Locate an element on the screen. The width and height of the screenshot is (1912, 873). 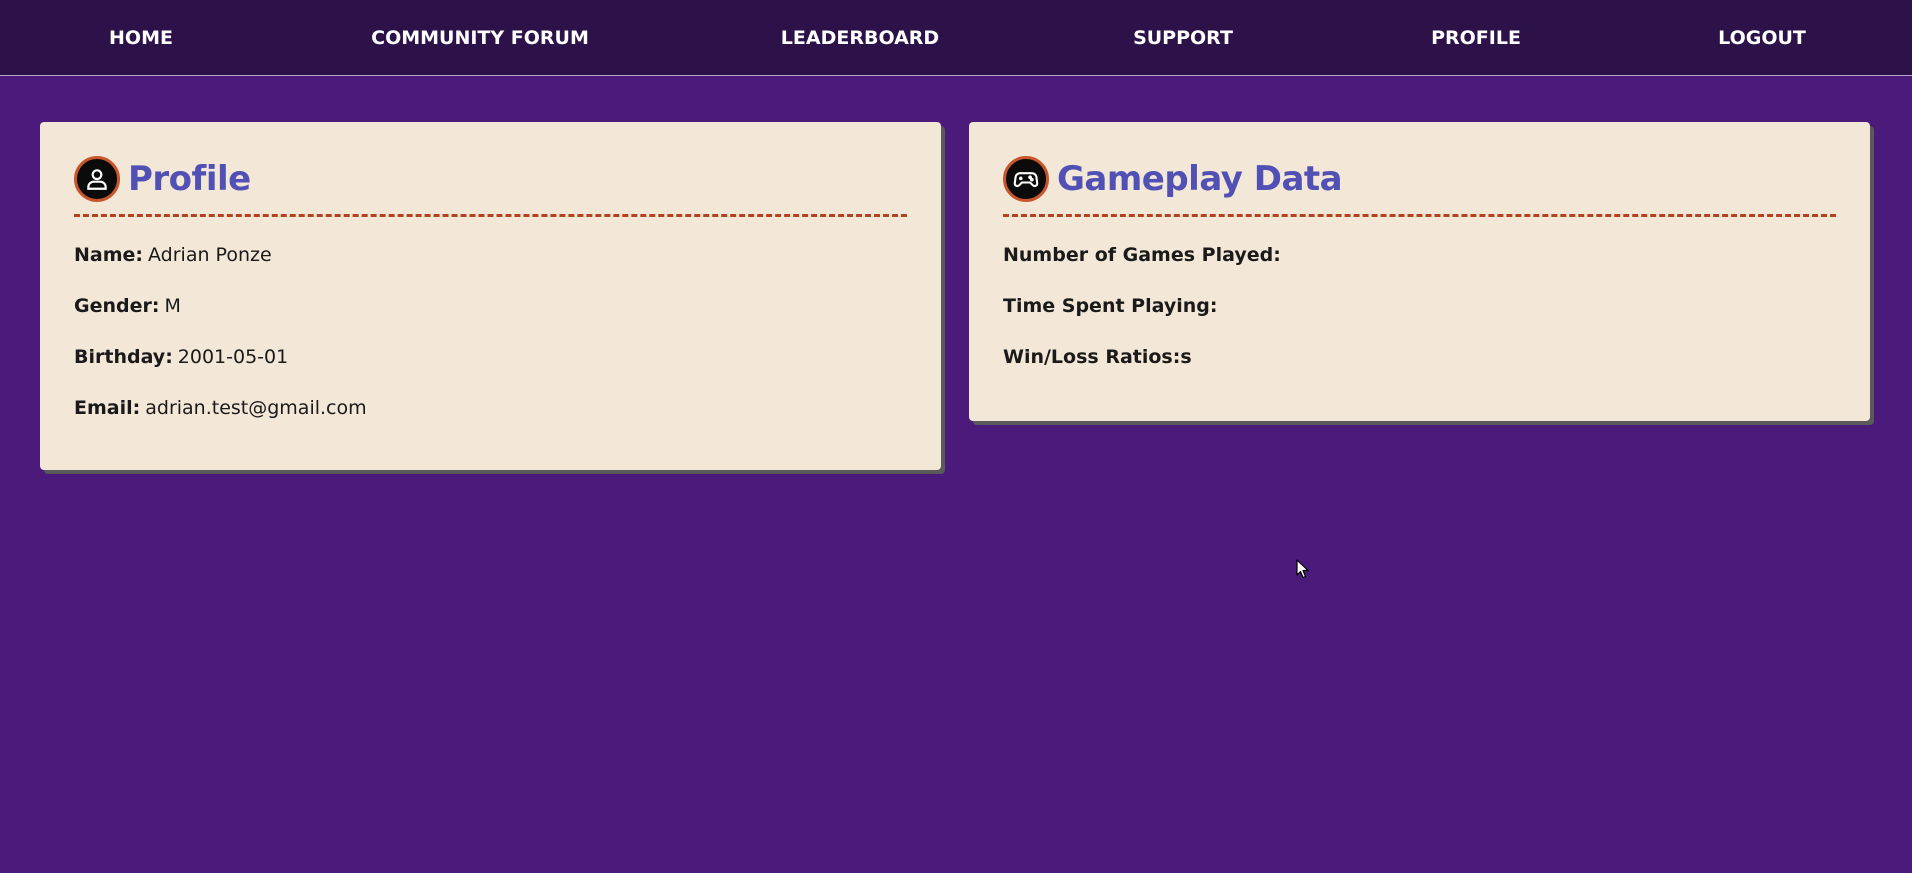
field-value: M is located at coordinates (172, 306).